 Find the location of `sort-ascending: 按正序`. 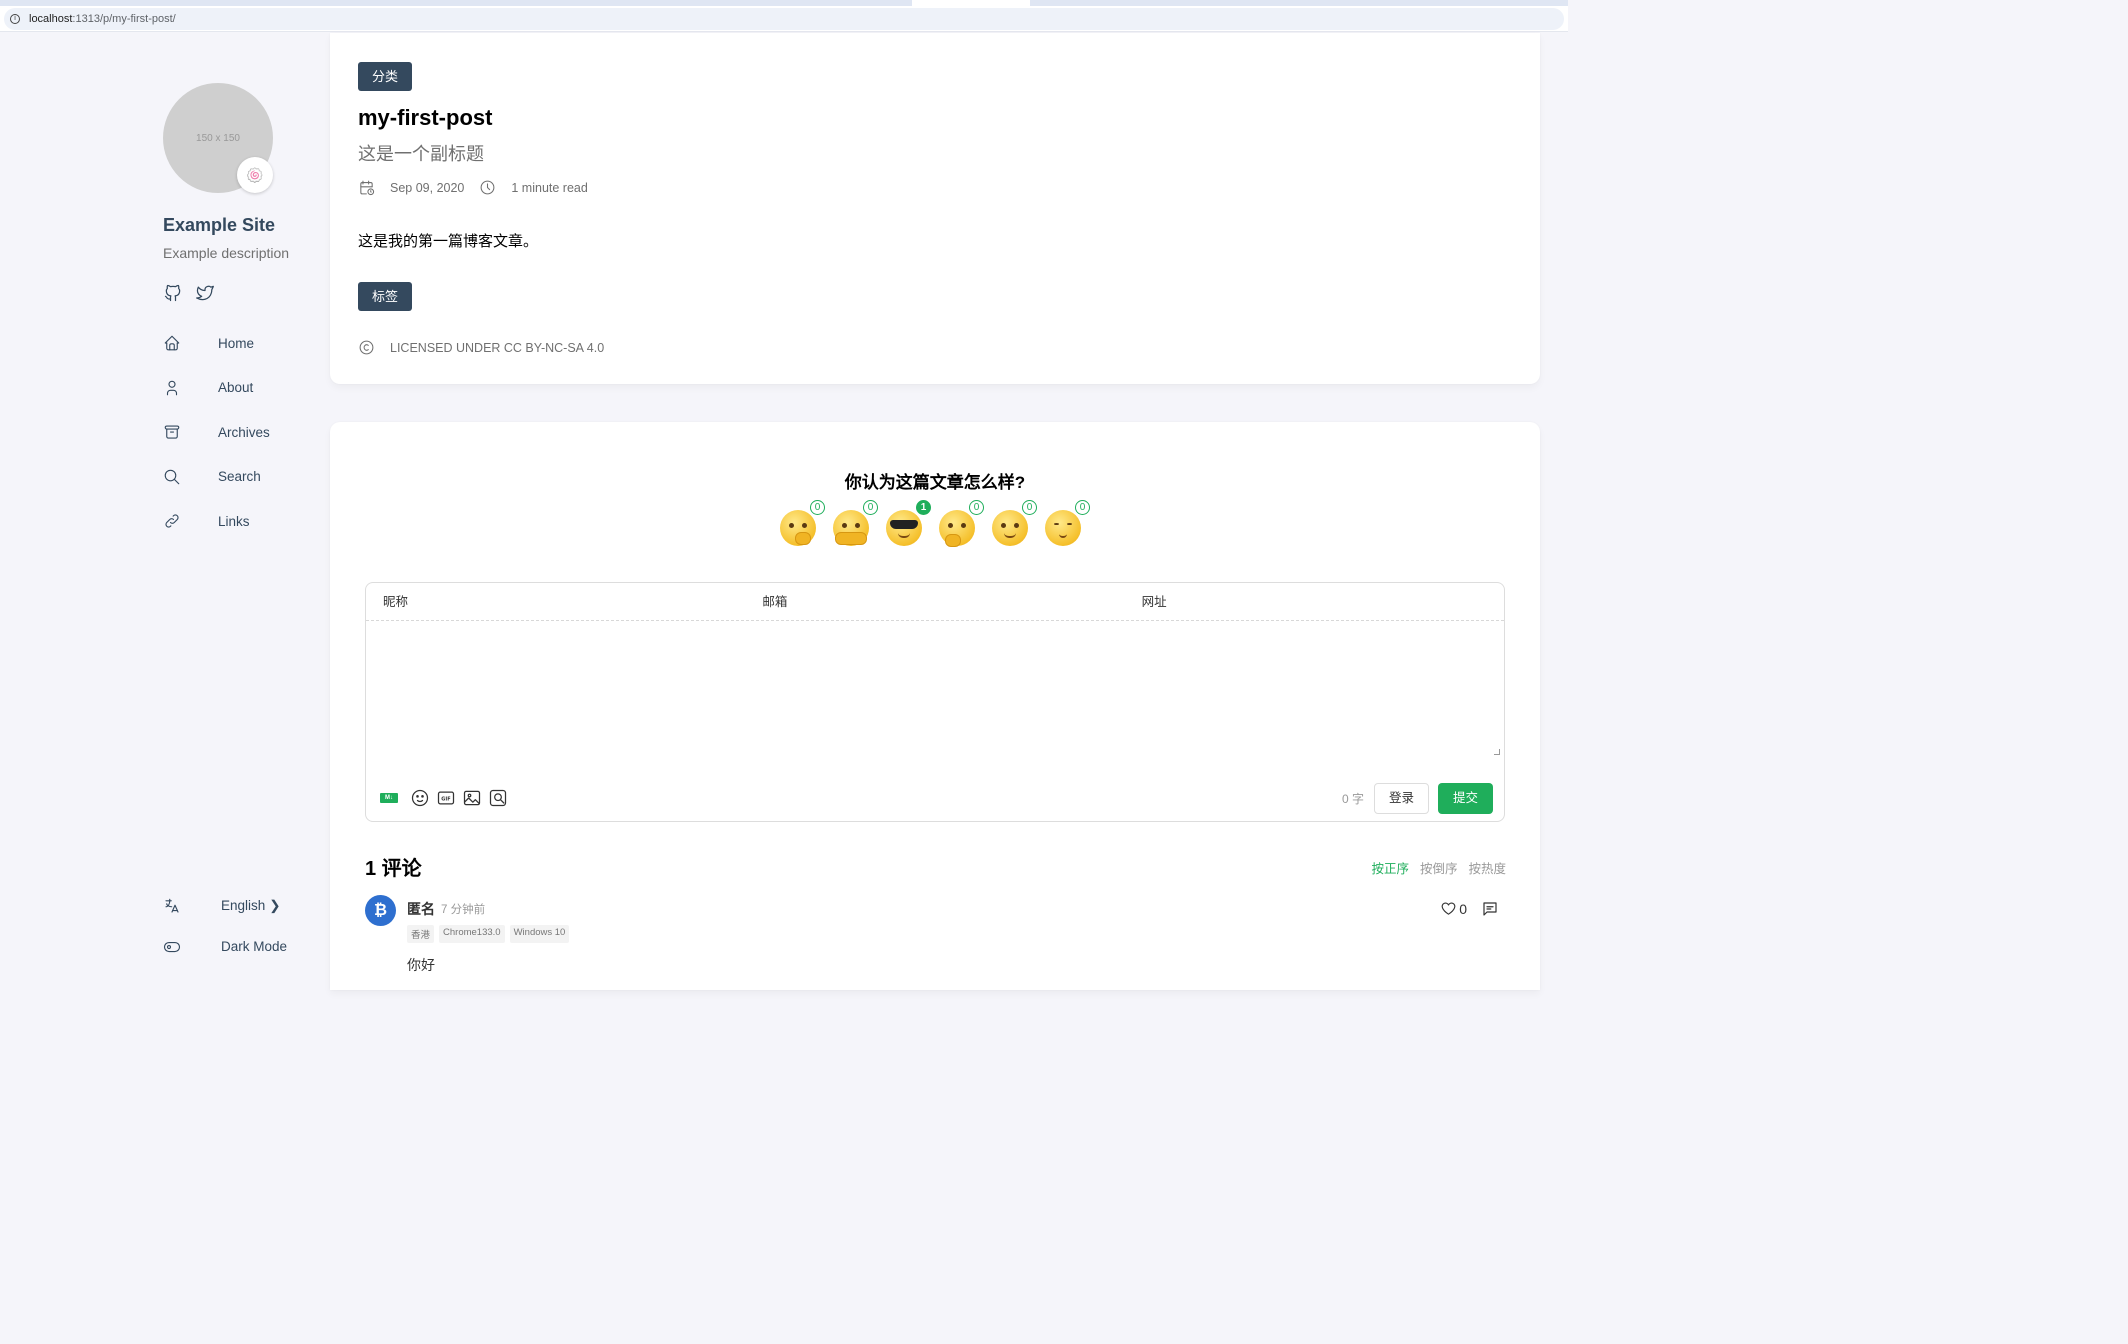

sort-ascending: 按正序 is located at coordinates (1390, 867).